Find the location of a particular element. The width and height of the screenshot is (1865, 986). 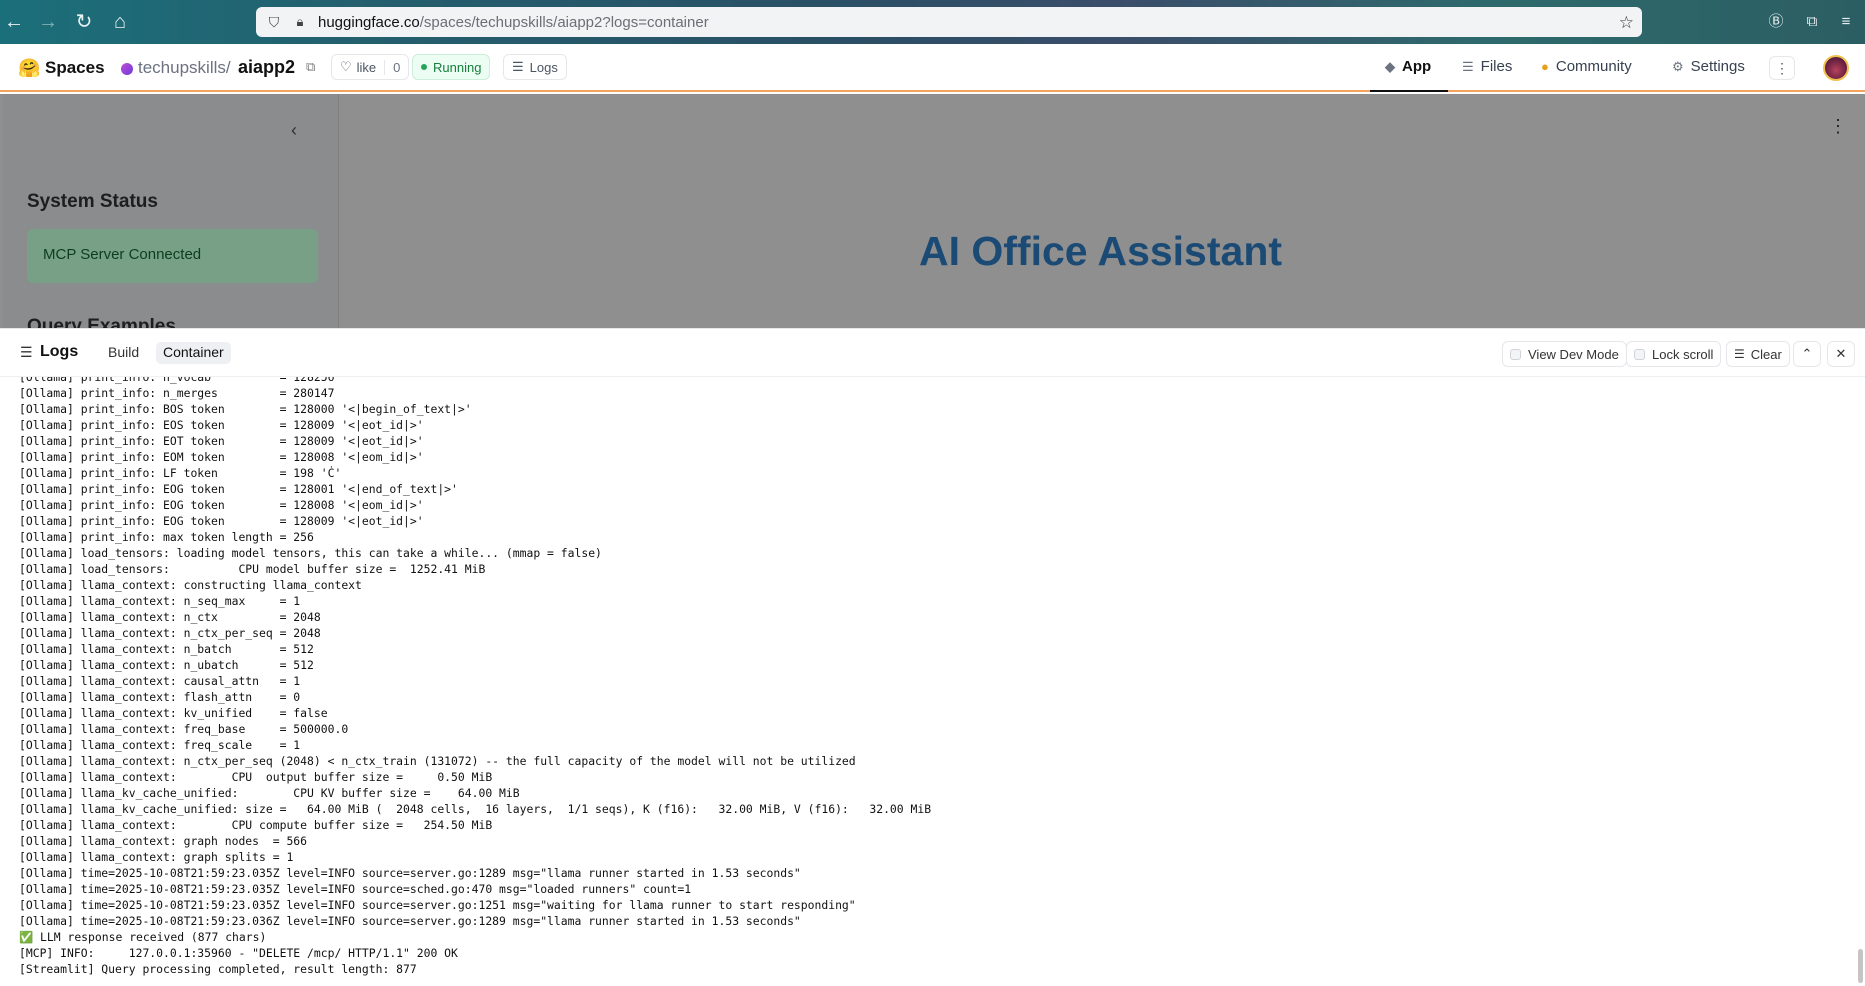

tab-app: ◆ App is located at coordinates (1408, 66).